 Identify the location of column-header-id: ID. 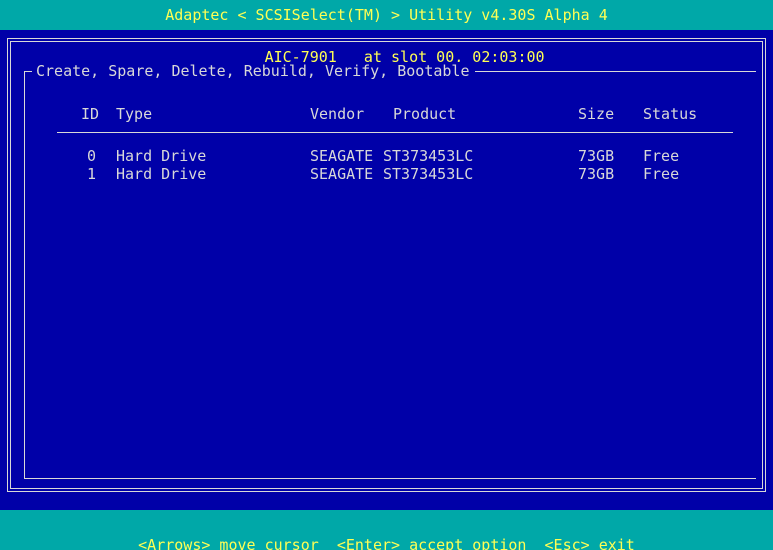
(90, 114).